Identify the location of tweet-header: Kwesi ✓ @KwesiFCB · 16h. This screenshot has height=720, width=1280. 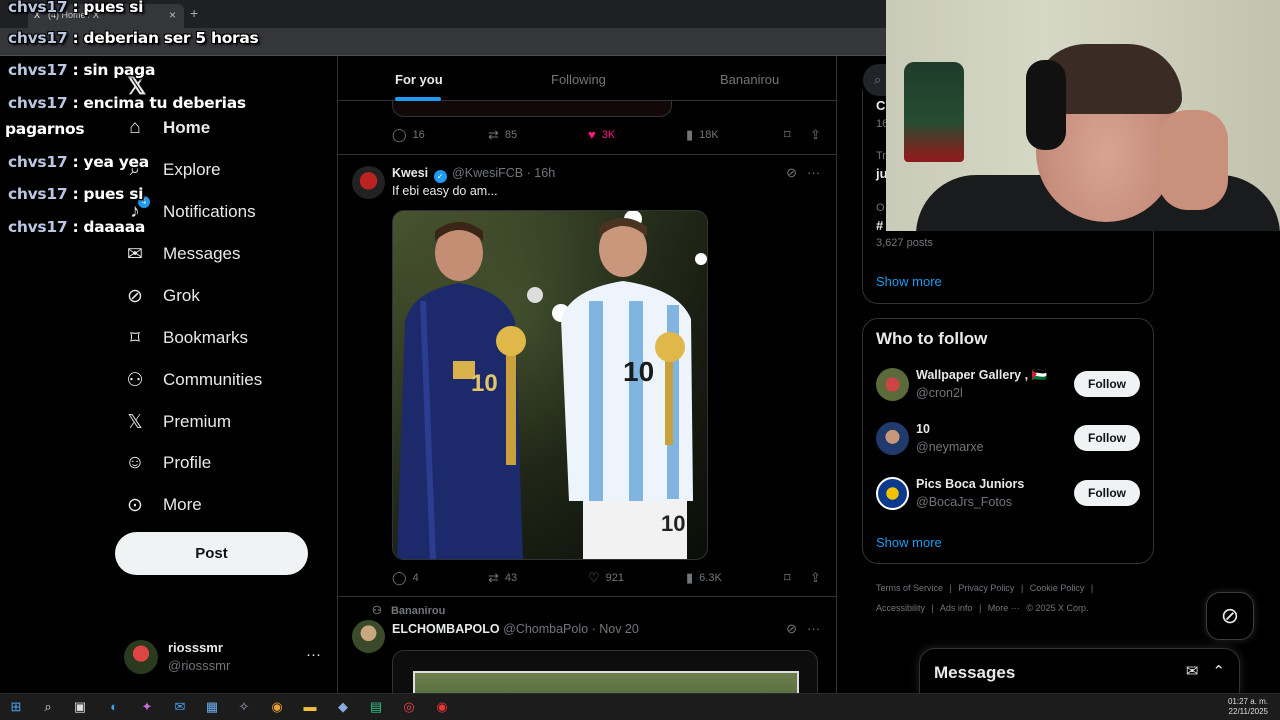
(473, 174).